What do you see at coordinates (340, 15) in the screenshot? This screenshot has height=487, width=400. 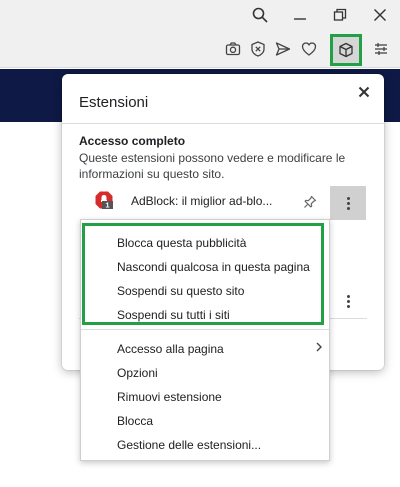 I see `restore-icon` at bounding box center [340, 15].